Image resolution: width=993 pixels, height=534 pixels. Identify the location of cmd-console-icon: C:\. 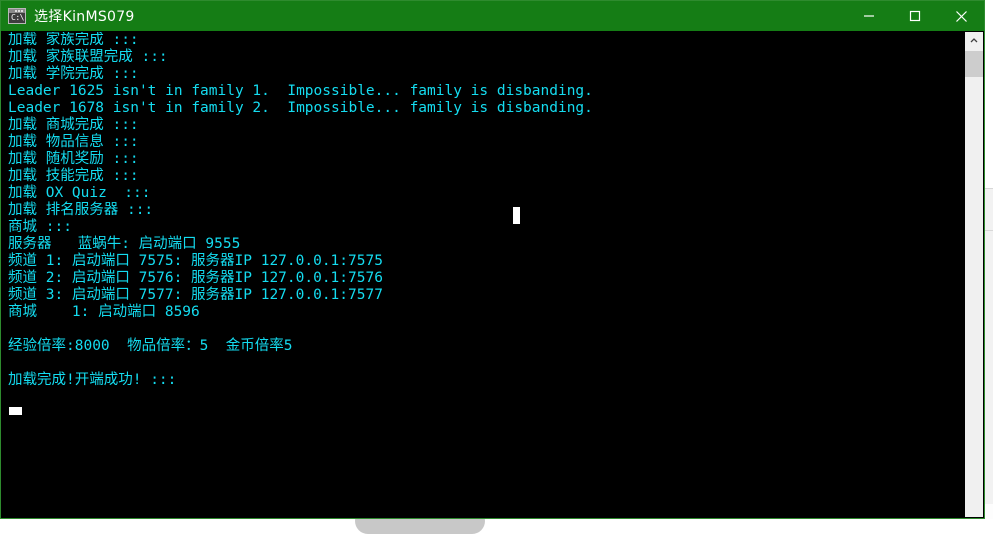
(17, 16).